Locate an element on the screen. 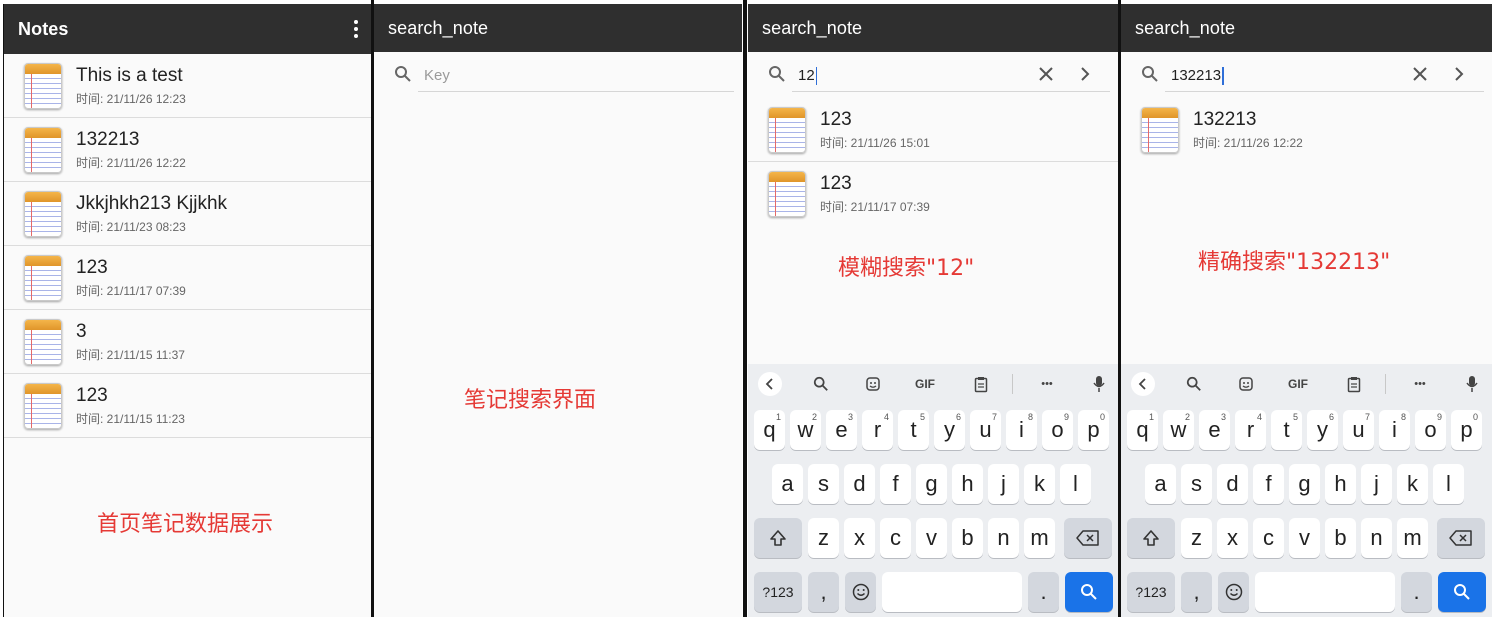  note-list-item: 132213 时间: 21/11/26 12:22 is located at coordinates (187, 150).